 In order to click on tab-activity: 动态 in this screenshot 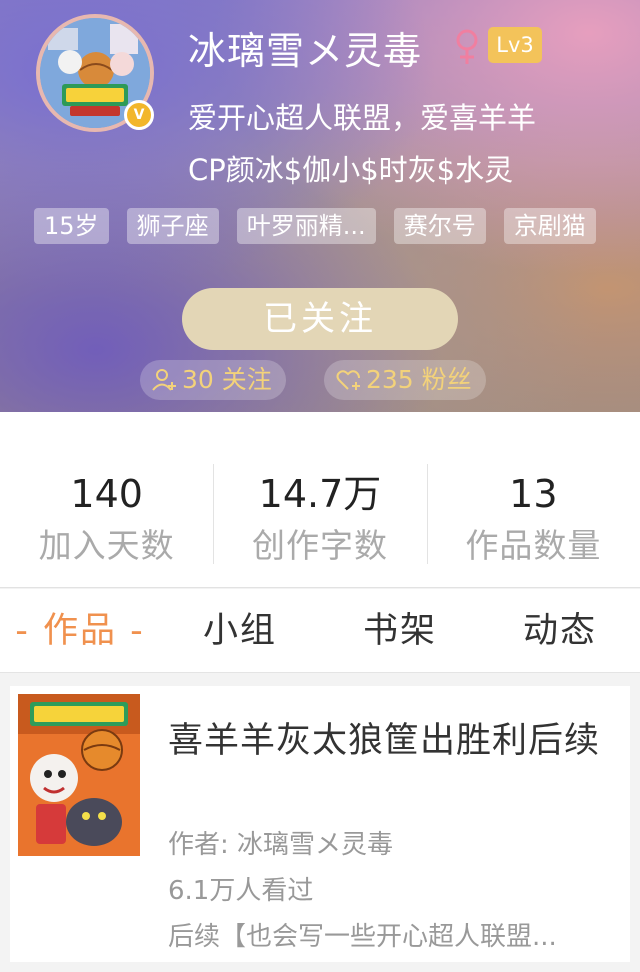, I will do `click(560, 630)`.